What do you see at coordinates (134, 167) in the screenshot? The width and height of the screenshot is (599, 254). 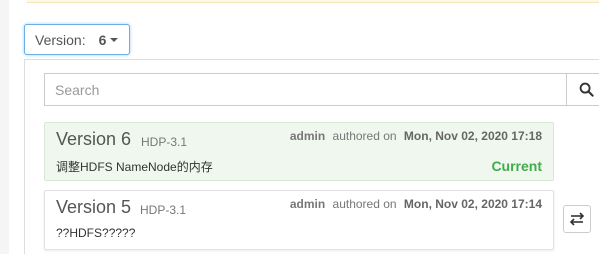 I see `version-note: 调整HDFS NameNode的内存` at bounding box center [134, 167].